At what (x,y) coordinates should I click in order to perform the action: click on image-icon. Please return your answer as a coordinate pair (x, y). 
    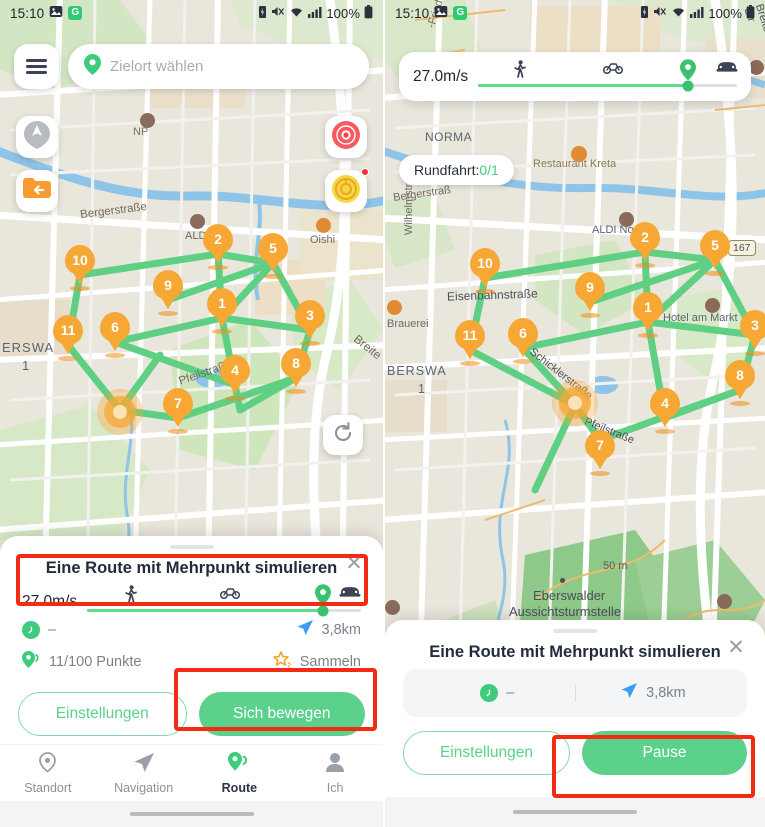
    Looking at the image, I should click on (56, 13).